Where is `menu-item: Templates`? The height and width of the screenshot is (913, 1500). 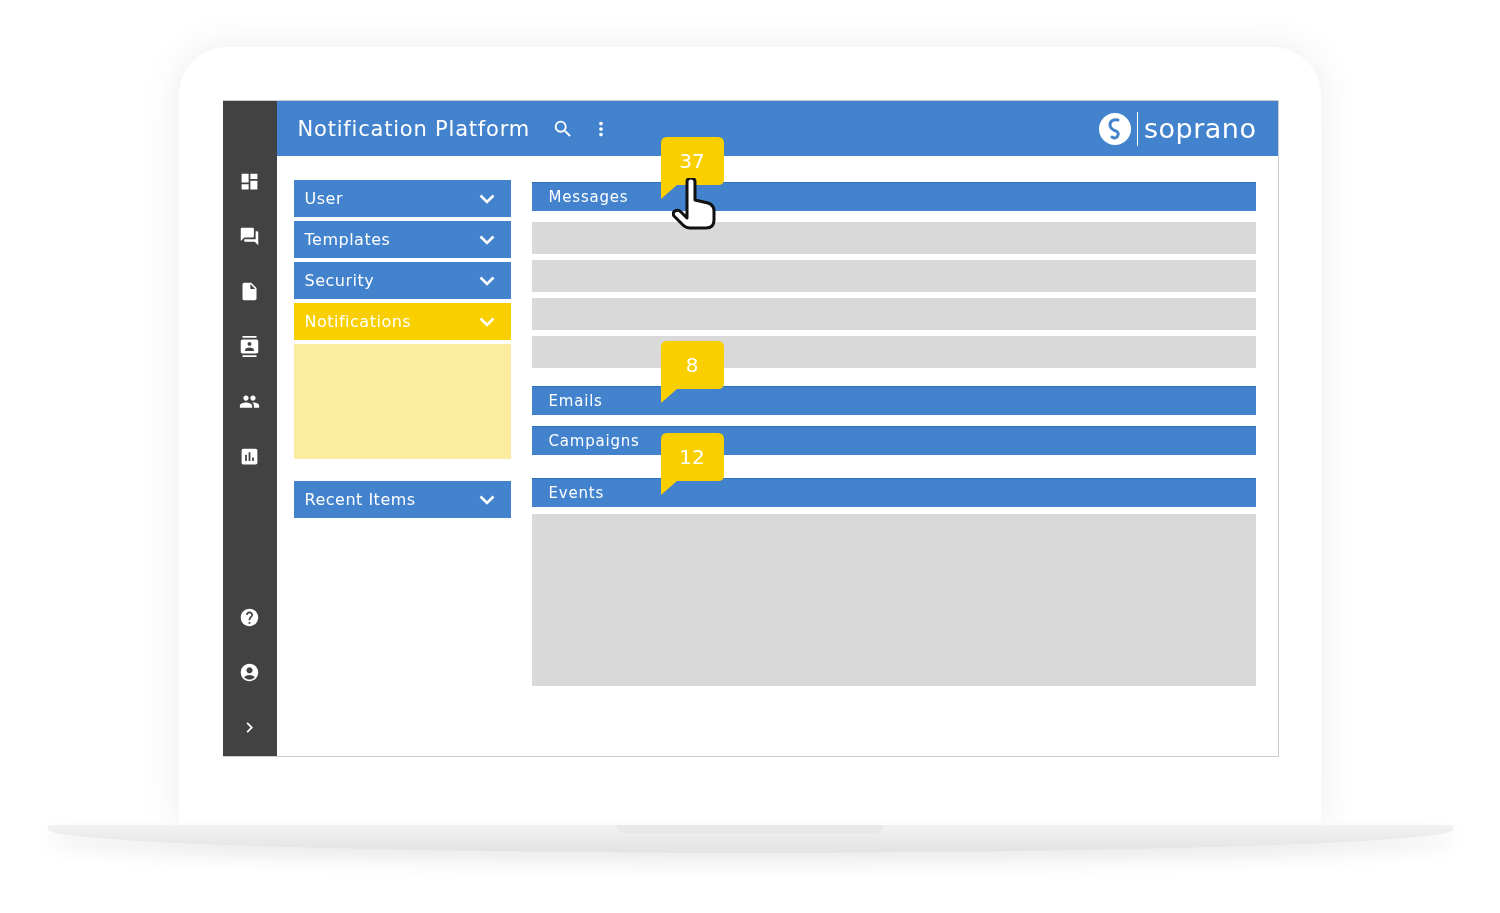 menu-item: Templates is located at coordinates (402, 239).